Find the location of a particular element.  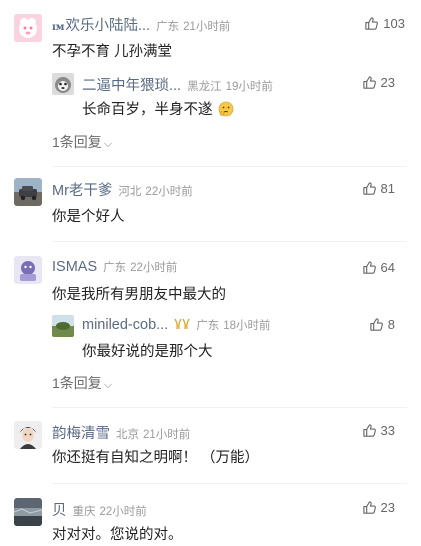

comment-meta: Mr老干爹 河北 22小时前 is located at coordinates (122, 189).